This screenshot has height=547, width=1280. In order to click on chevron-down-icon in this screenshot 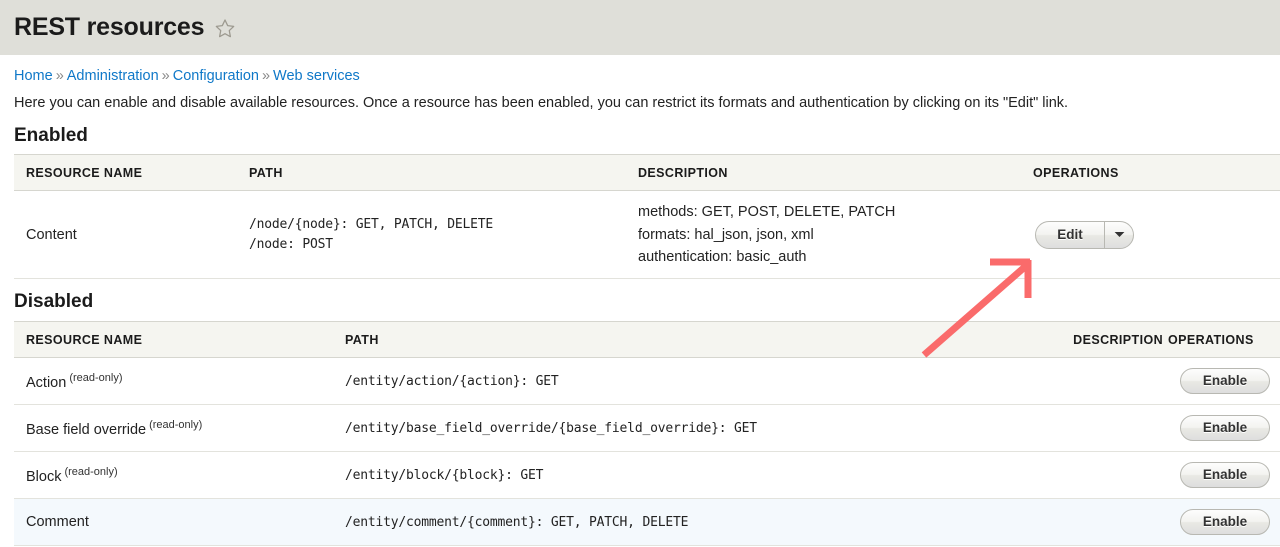, I will do `click(1118, 234)`.